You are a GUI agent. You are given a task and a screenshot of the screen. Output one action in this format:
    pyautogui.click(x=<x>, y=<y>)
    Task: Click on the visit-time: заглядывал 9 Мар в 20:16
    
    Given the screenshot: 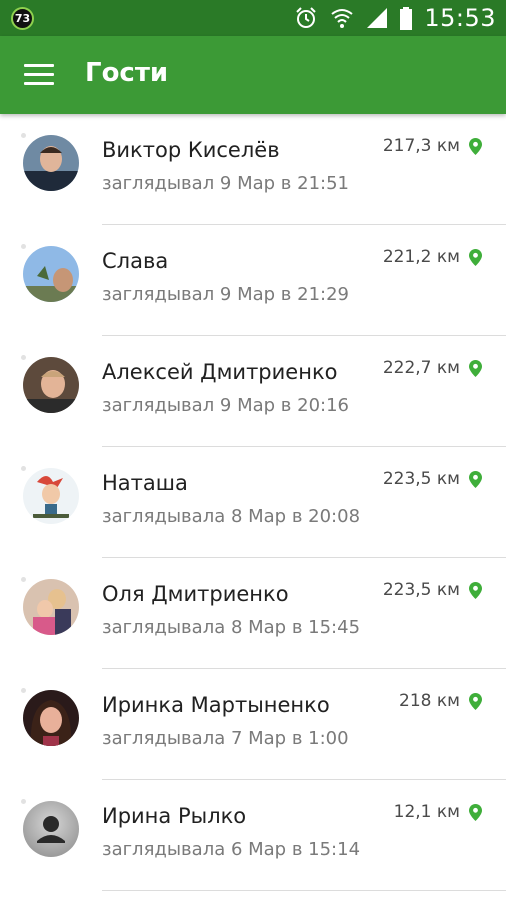 What is the action you would take?
    pyautogui.click(x=225, y=405)
    